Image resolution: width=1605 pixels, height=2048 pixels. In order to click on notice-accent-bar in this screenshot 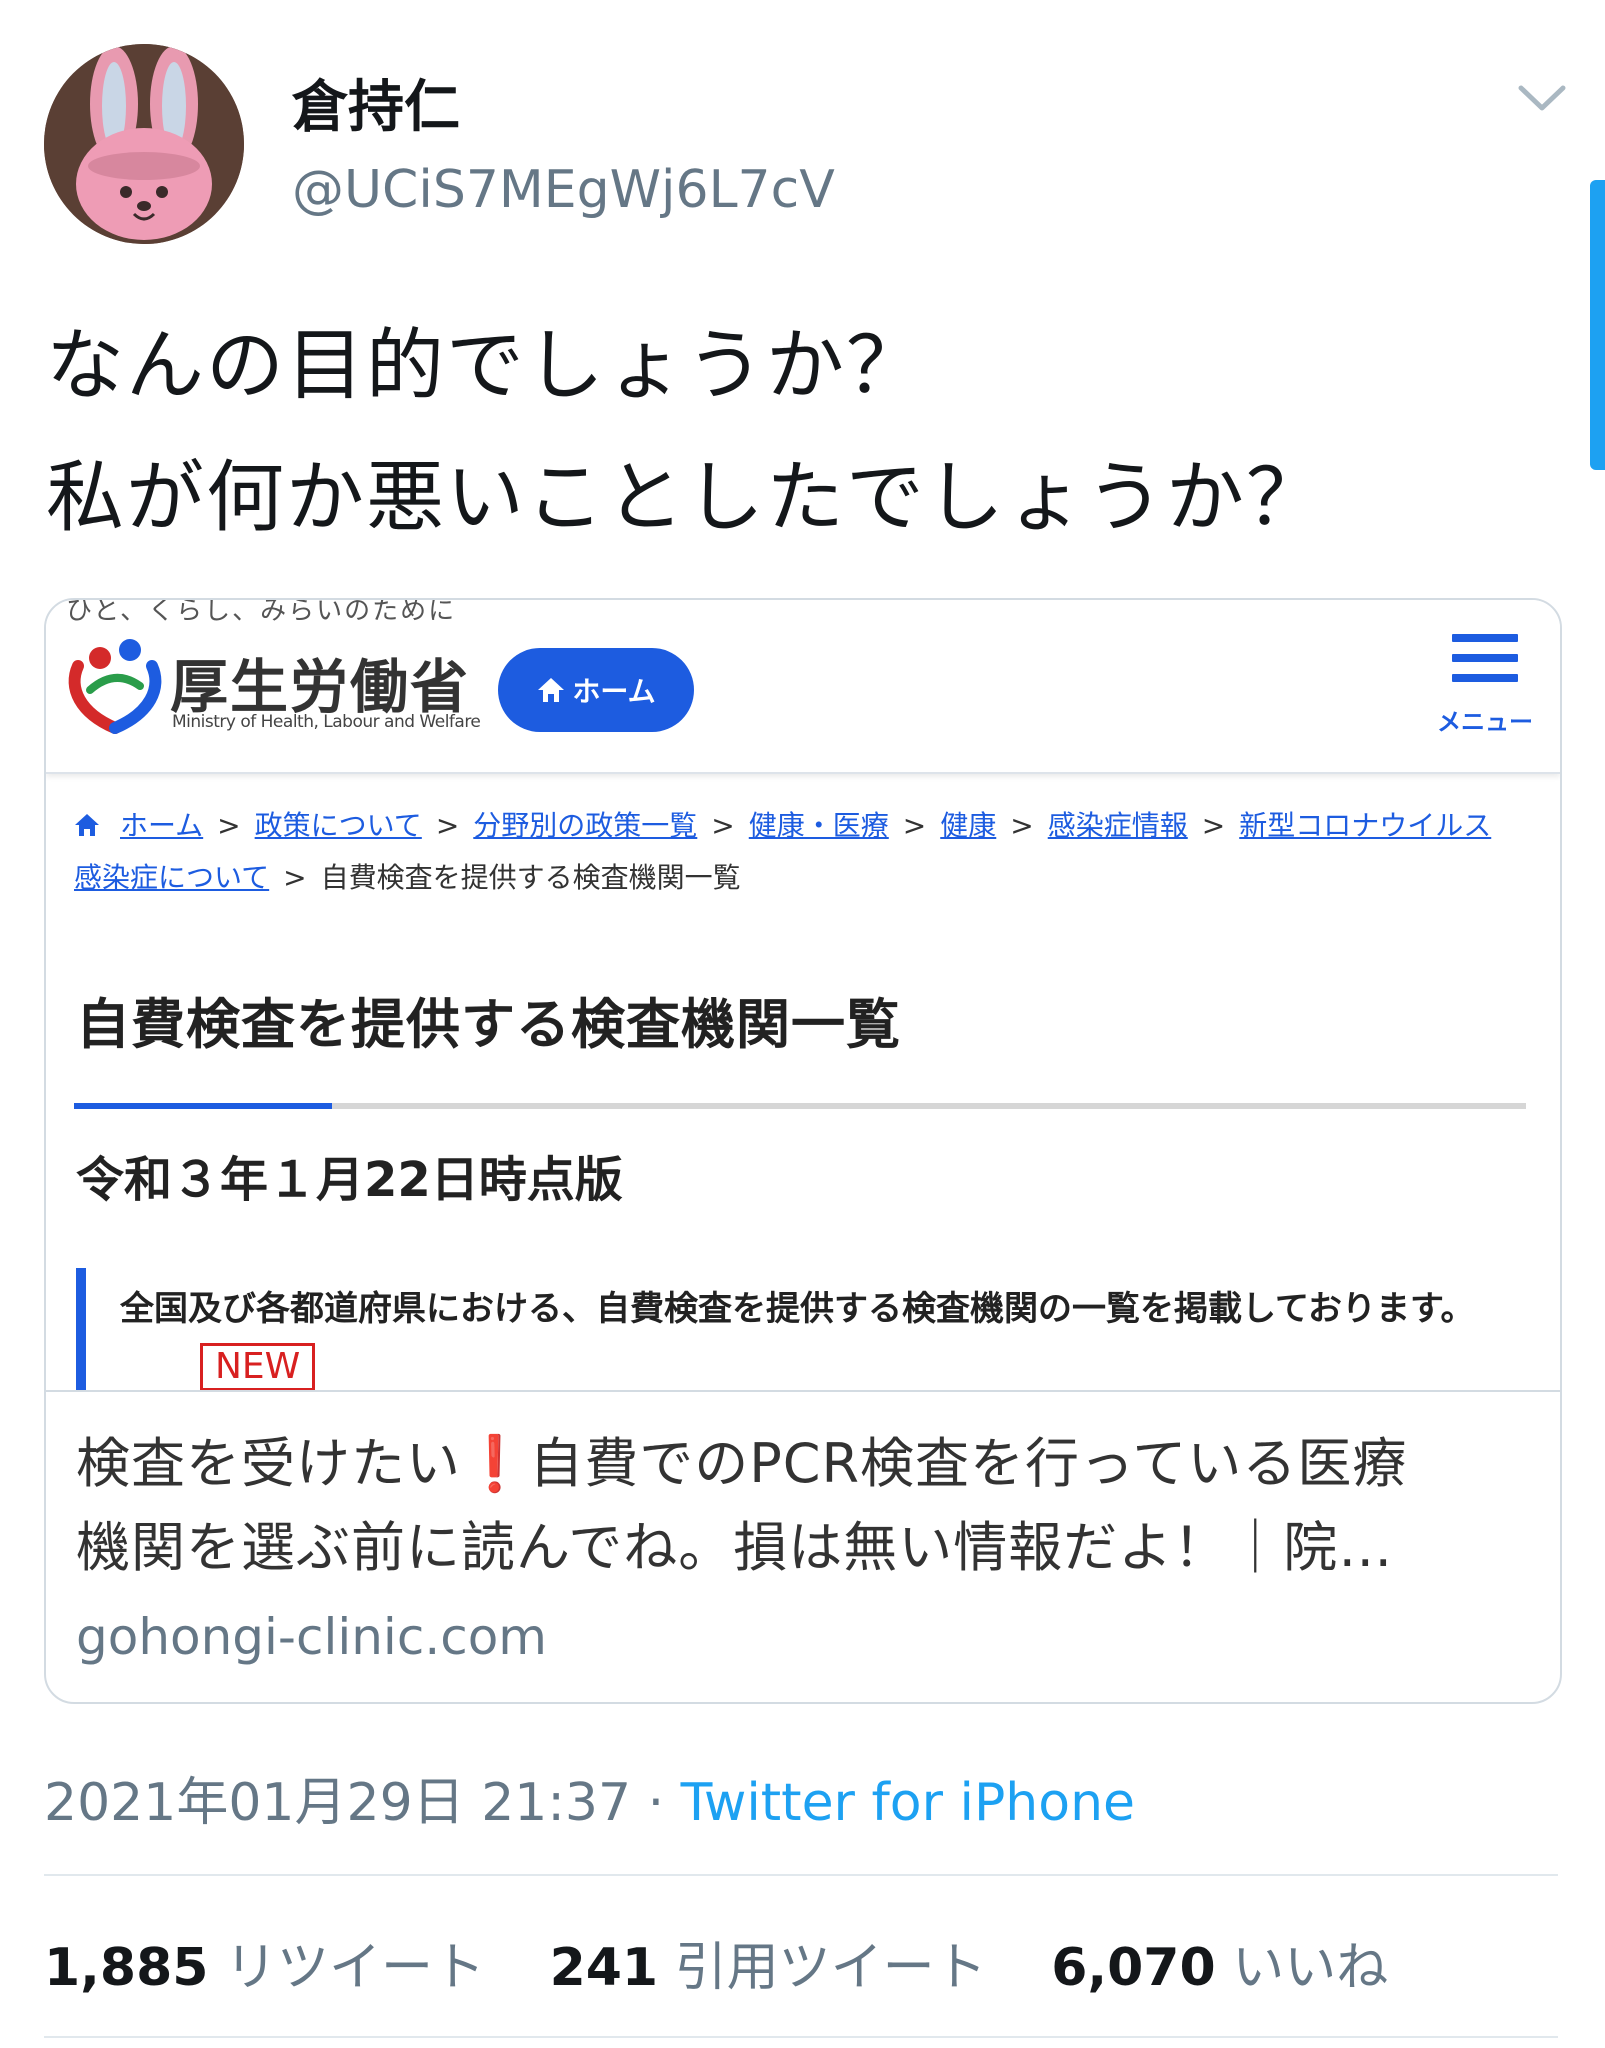, I will do `click(81, 1329)`.